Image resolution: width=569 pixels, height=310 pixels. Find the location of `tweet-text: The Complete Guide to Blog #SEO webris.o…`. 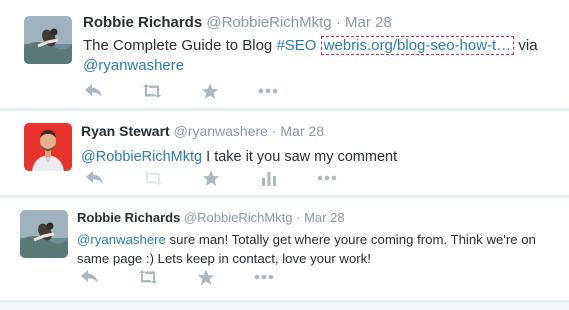

tweet-text: The Complete Guide to Blog #SEO webris.o… is located at coordinates (320, 56).